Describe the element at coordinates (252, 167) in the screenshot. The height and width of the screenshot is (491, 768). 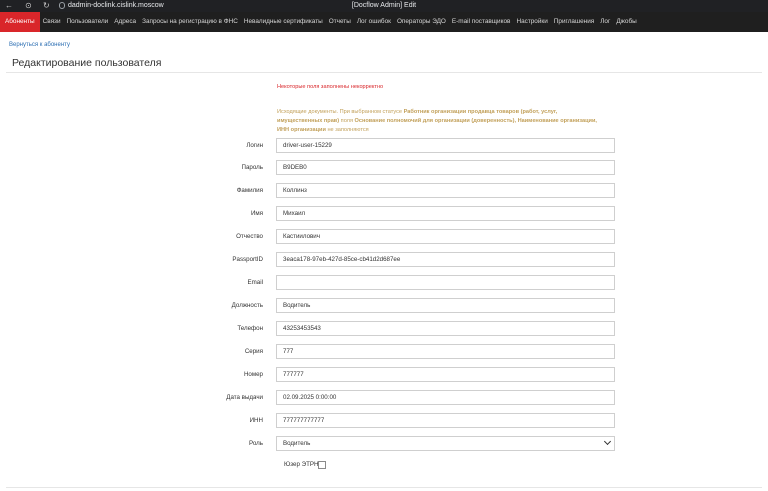
I see `password-label: Пароль` at that location.